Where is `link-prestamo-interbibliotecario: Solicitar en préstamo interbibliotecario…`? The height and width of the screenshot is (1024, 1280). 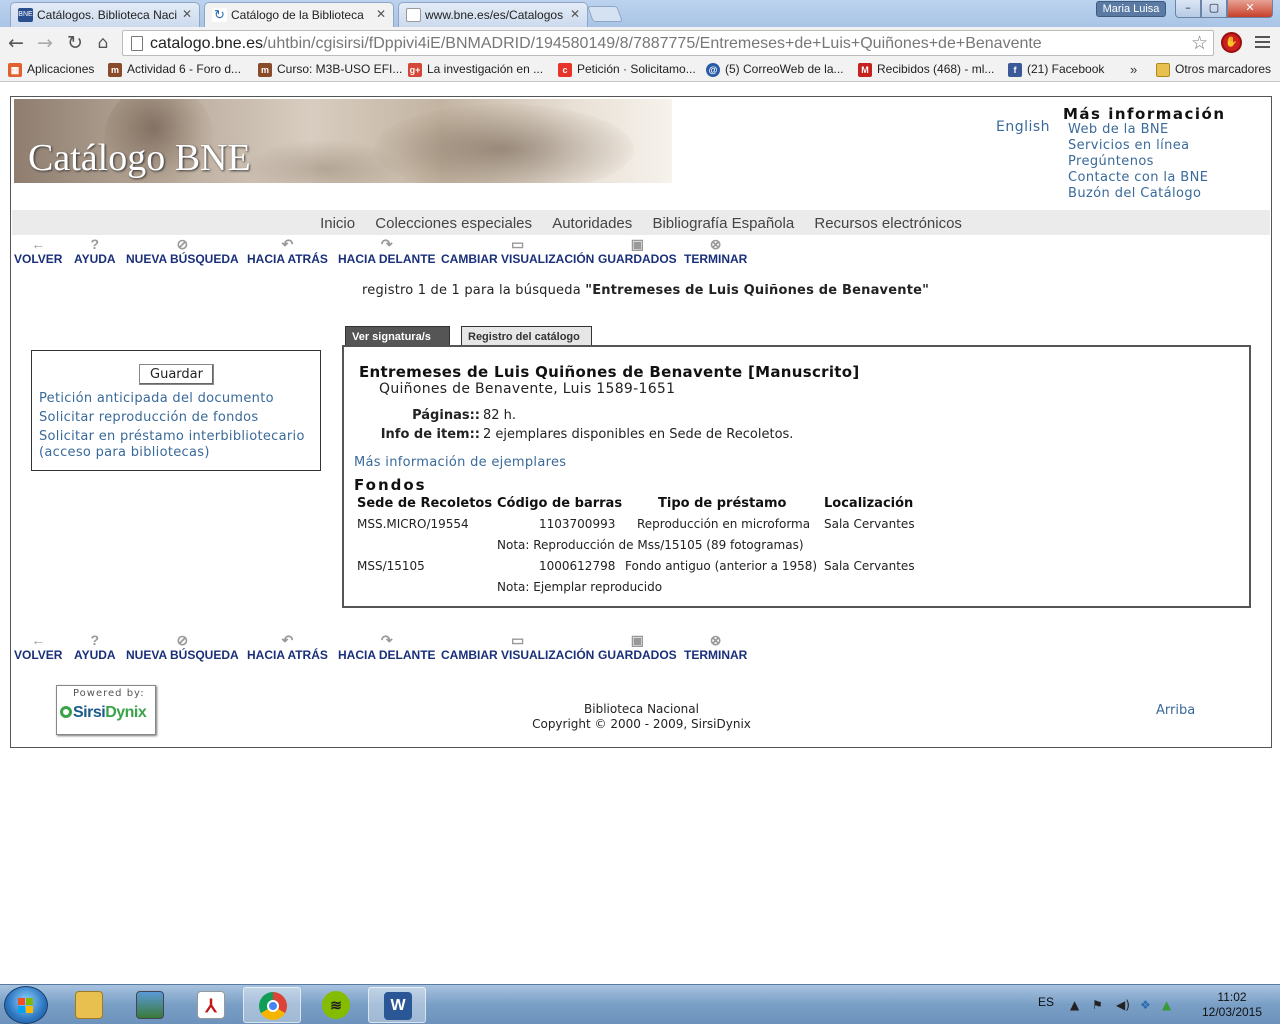
link-prestamo-interbibliotecario: Solicitar en préstamo interbibliotecario… is located at coordinates (179, 445).